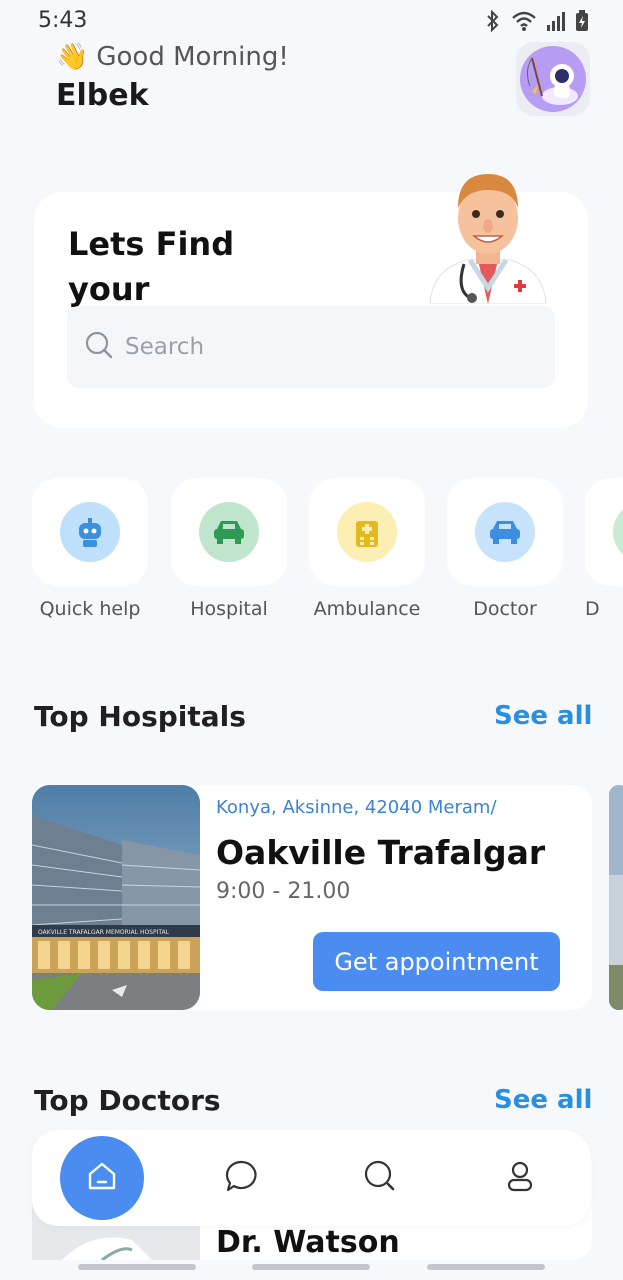 The width and height of the screenshot is (623, 1280). What do you see at coordinates (151, 266) in the screenshot?
I see `hero-title: Lets Find your` at bounding box center [151, 266].